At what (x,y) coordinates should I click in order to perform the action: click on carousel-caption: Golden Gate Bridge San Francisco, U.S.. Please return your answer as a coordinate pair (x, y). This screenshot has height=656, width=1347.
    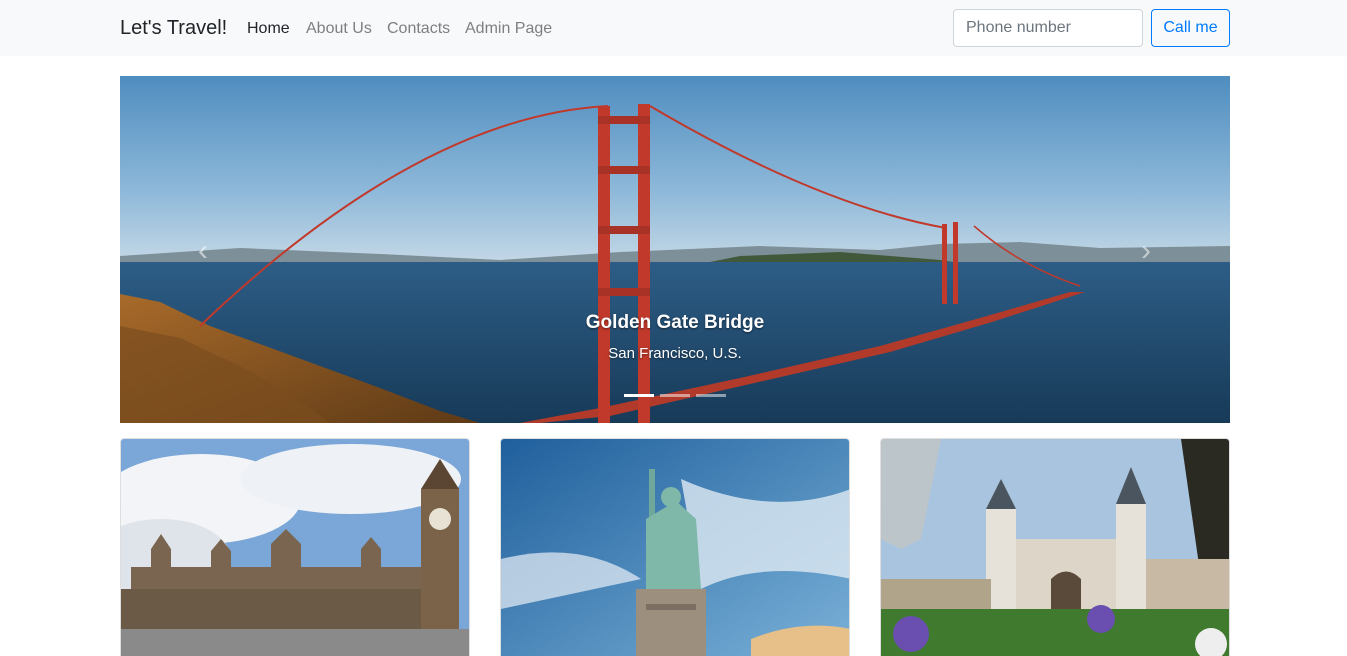
    Looking at the image, I should click on (675, 337).